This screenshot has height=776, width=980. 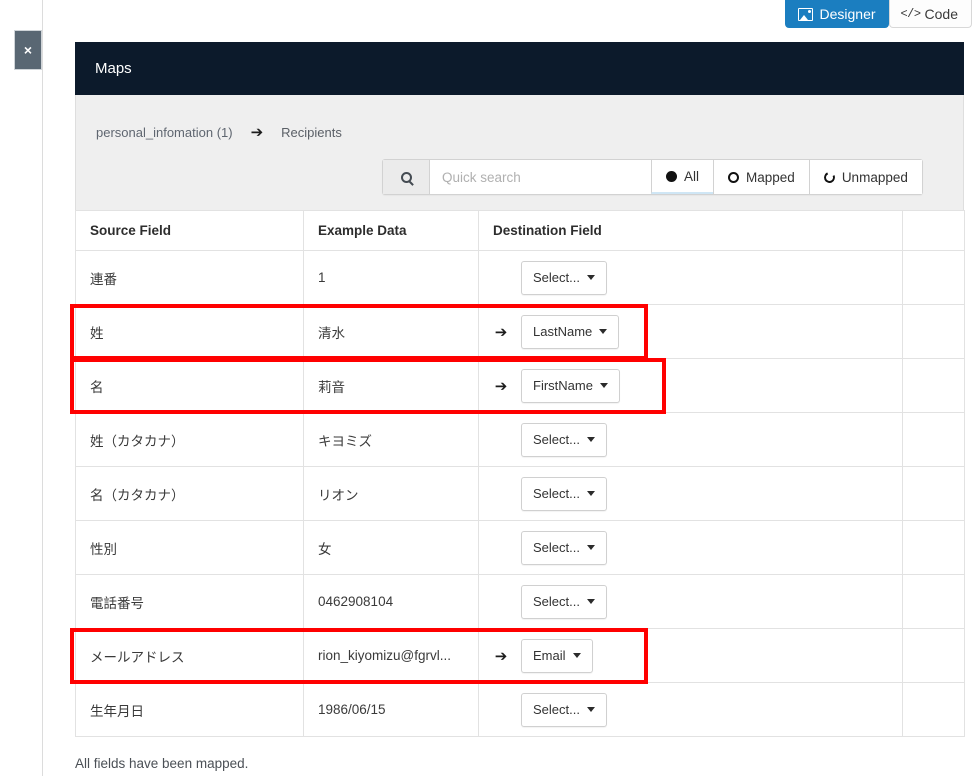 I want to click on search-filter-bar: All Mapped Unmapped, so click(x=652, y=177).